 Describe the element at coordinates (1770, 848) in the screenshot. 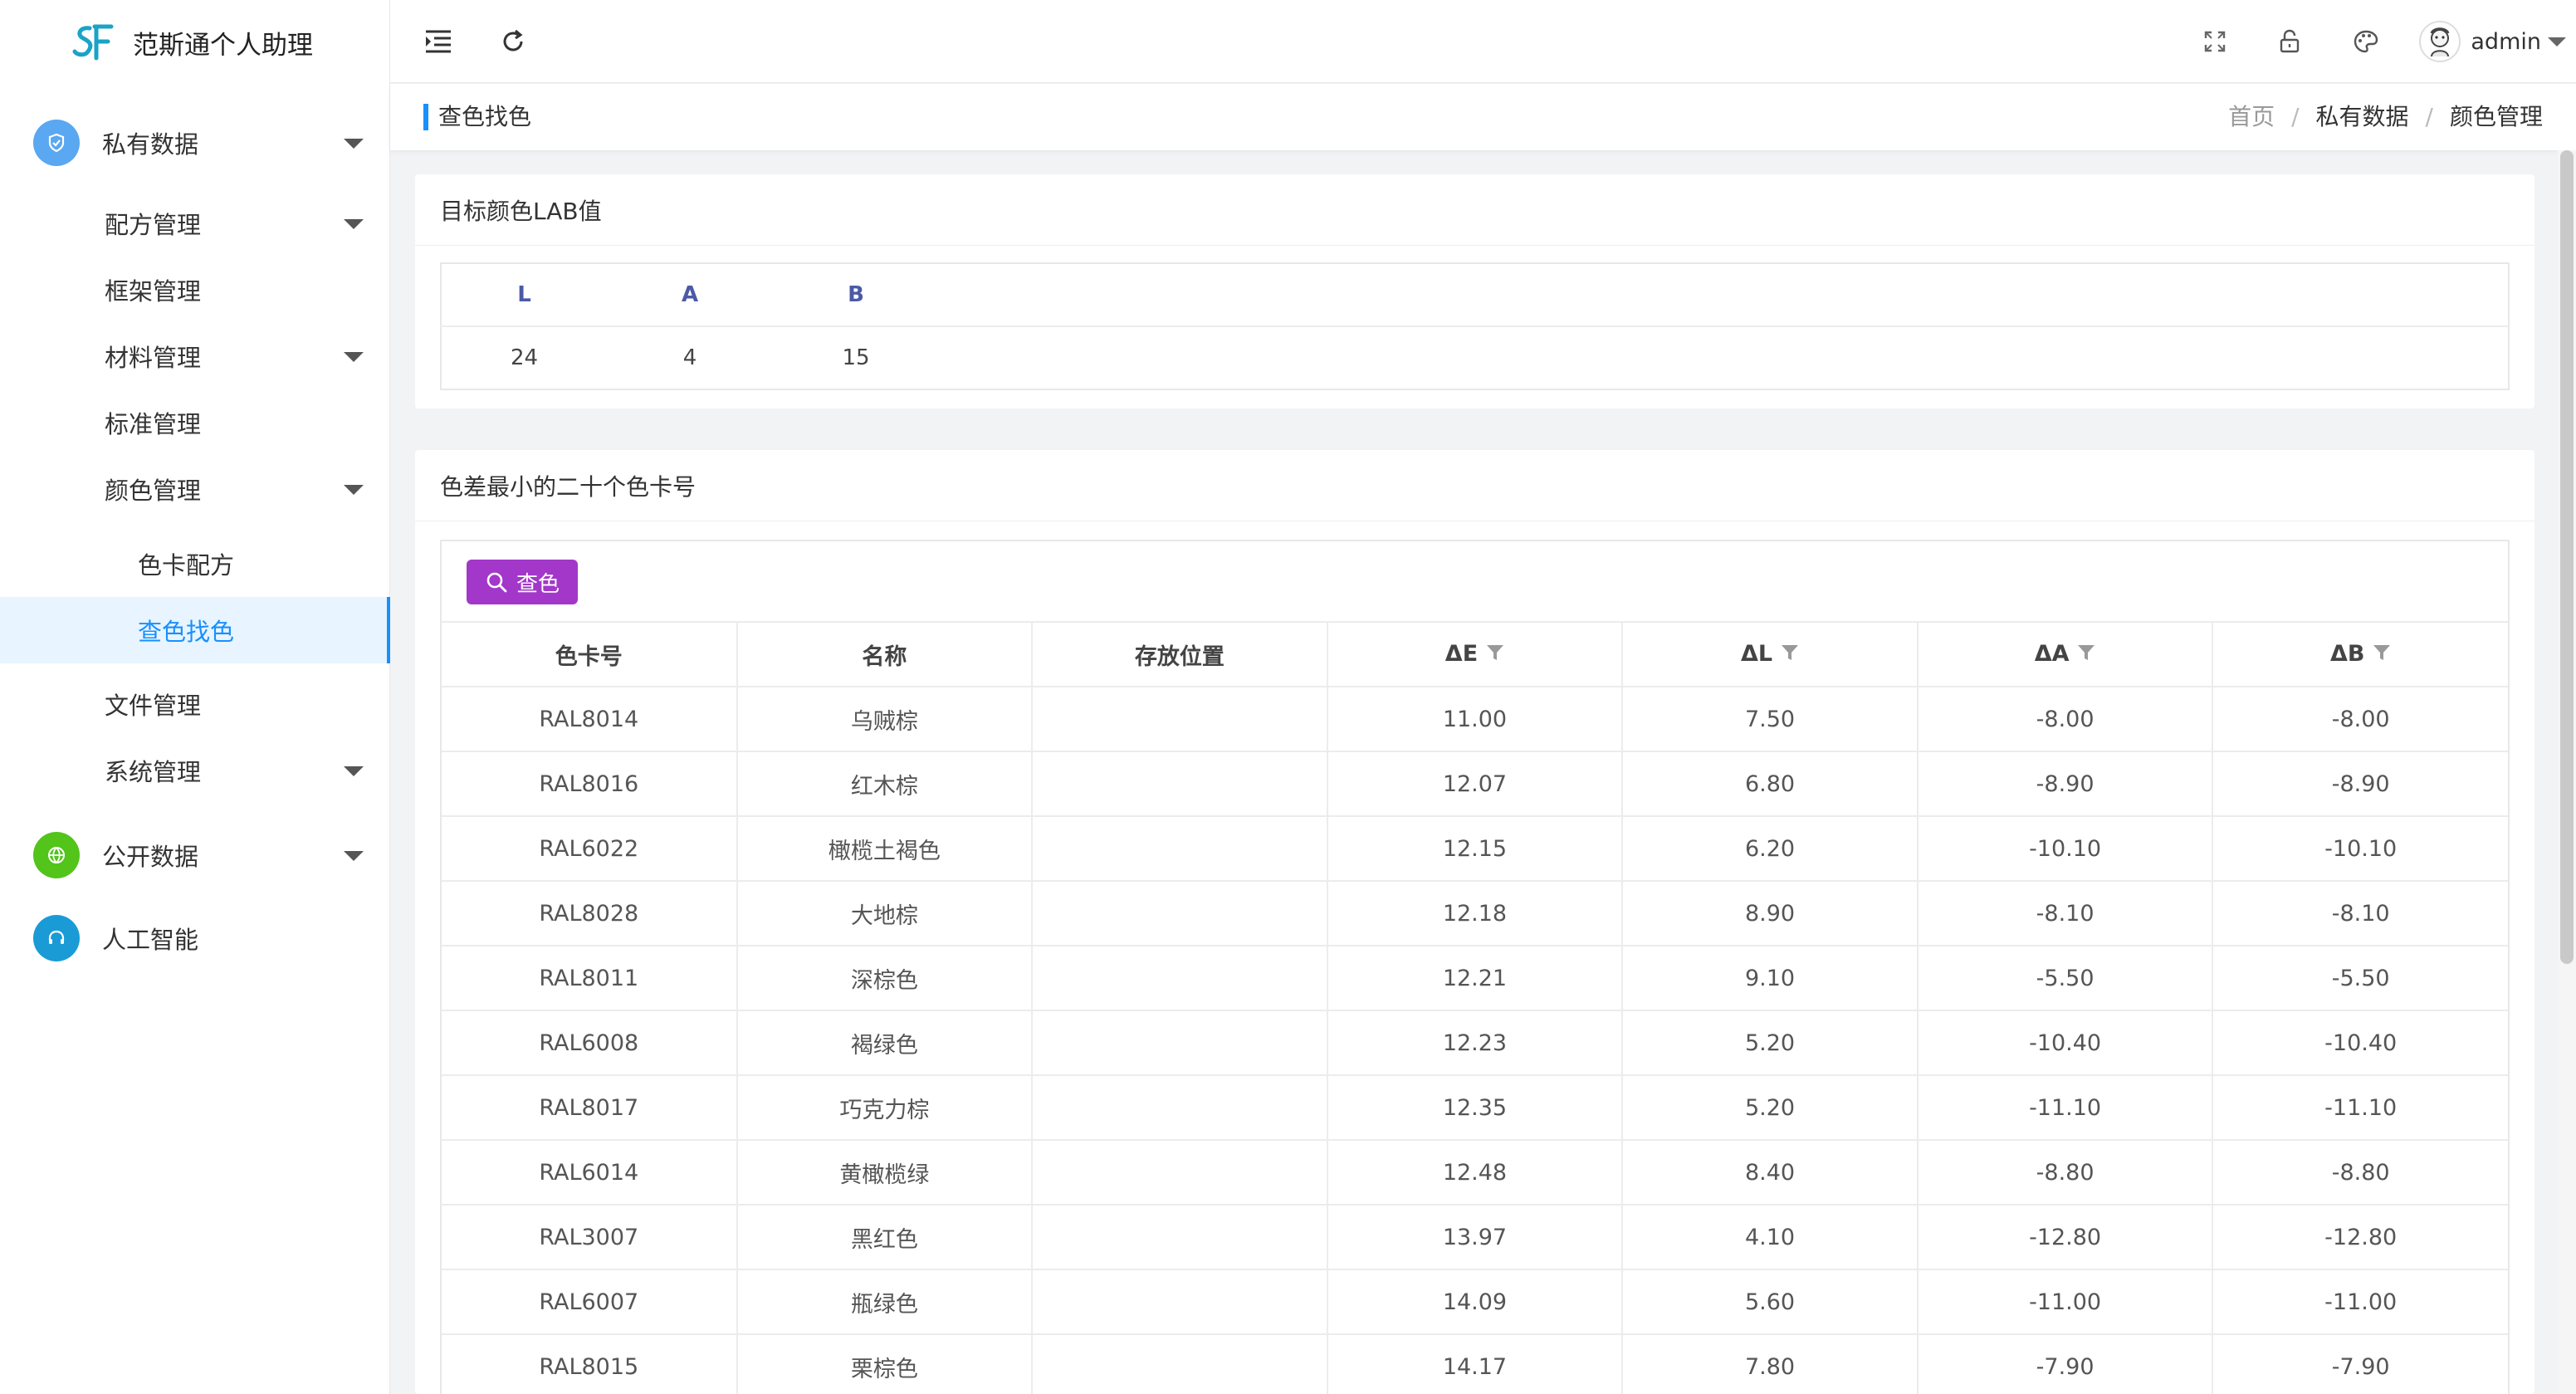

I see `cell-delta-l: 6.20` at that location.